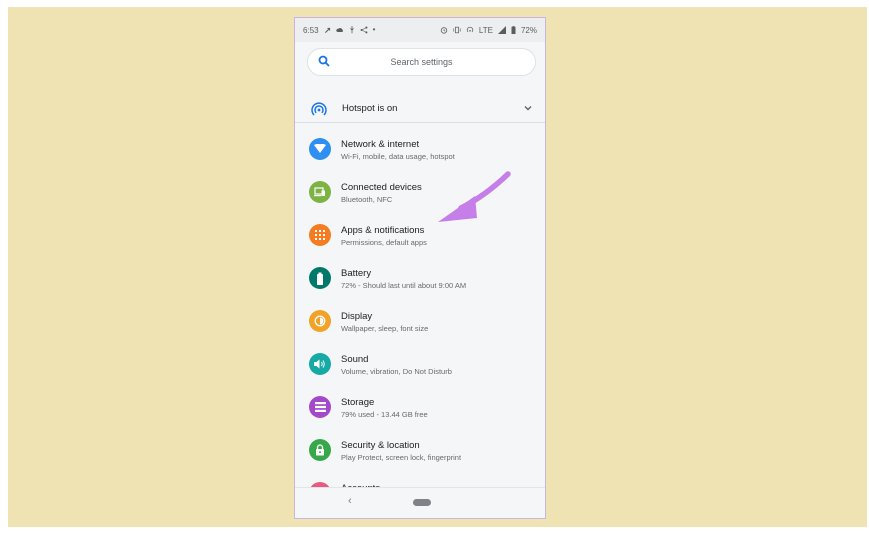  What do you see at coordinates (474, 196) in the screenshot?
I see `annotation-arrow-icon` at bounding box center [474, 196].